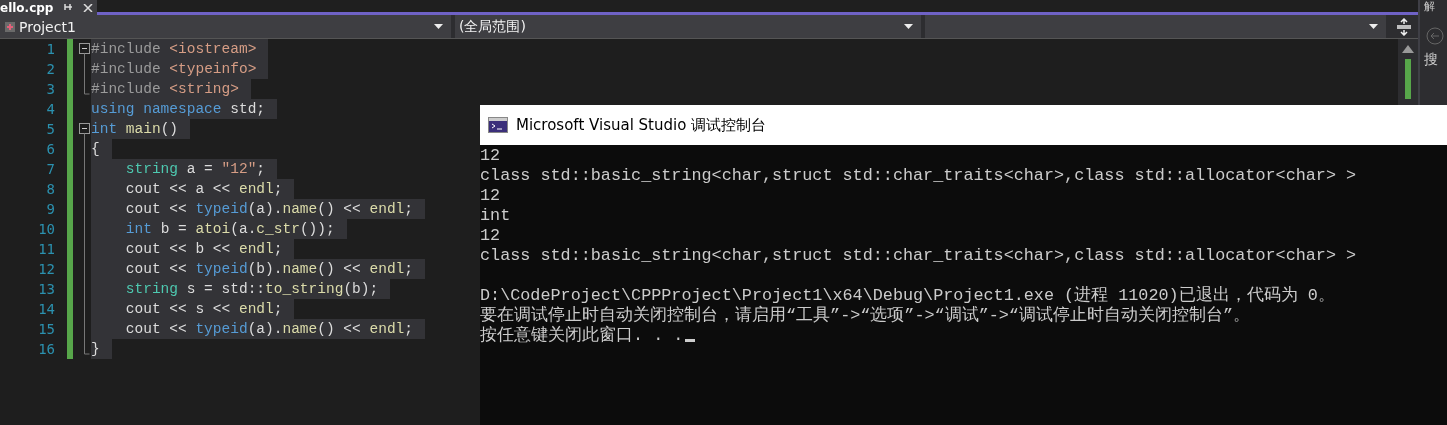 Image resolution: width=1447 pixels, height=425 pixels. Describe the element at coordinates (10, 26) in the screenshot. I see `project-icon` at that location.